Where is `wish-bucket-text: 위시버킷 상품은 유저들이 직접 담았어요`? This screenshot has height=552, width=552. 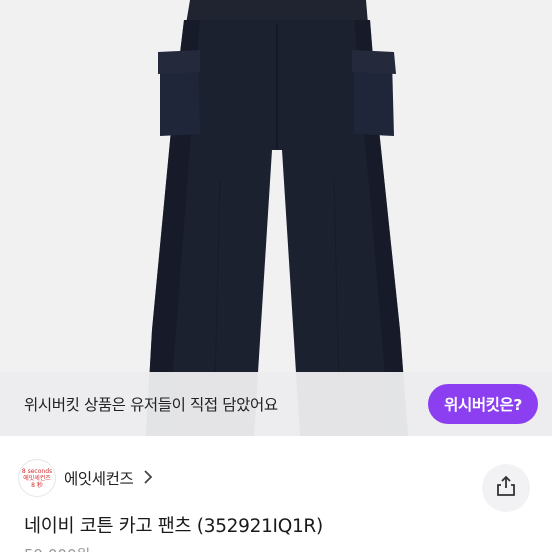
wish-bucket-text: 위시버킷 상품은 유저들이 직접 담았어요 is located at coordinates (151, 405).